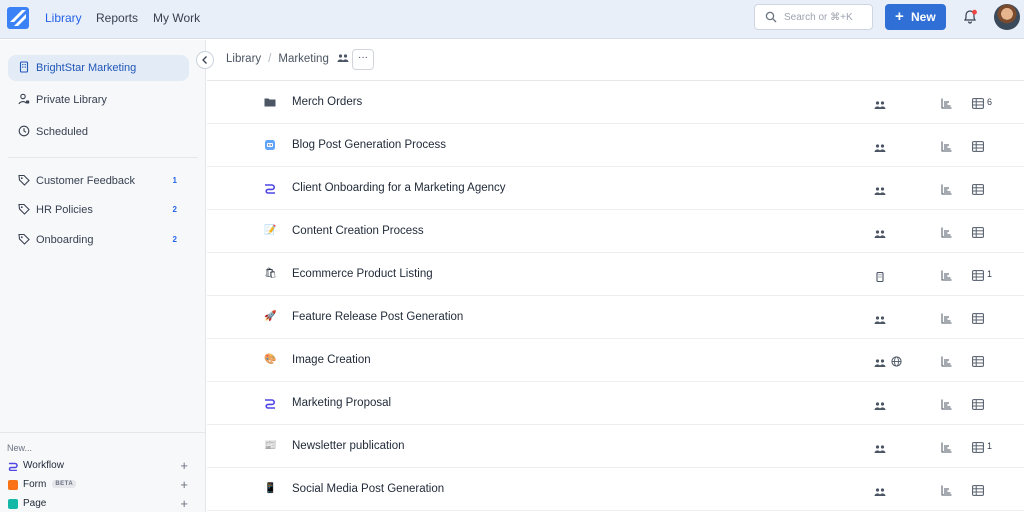  Describe the element at coordinates (970, 17) in the screenshot. I see `bell-icon` at that location.